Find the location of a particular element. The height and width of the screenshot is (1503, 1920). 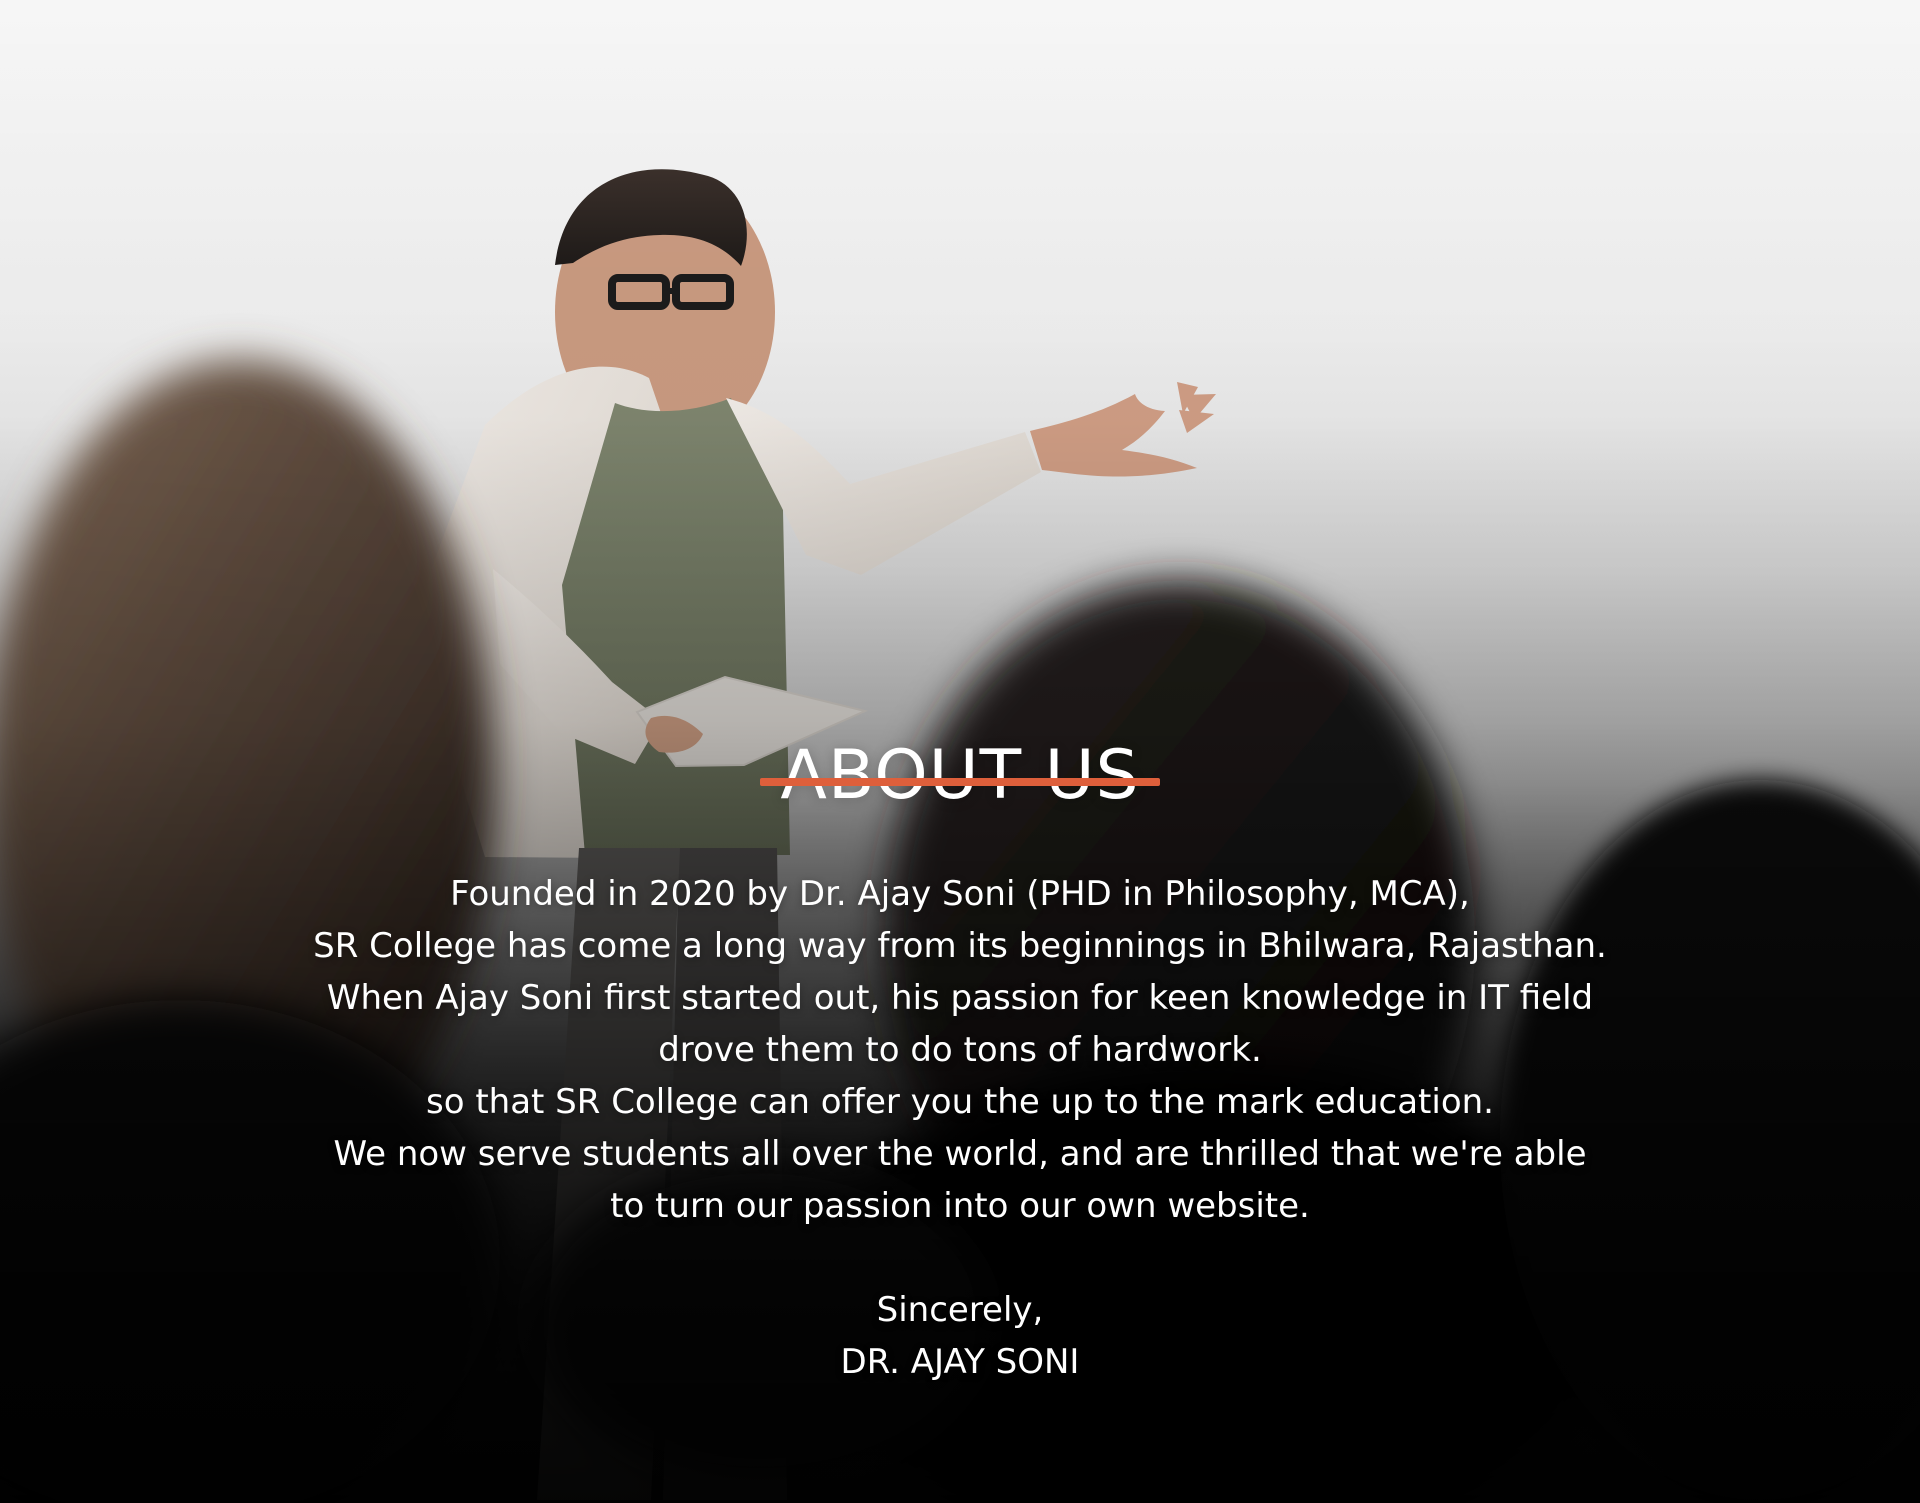

signoff-name: DR. AJAY SONI is located at coordinates (960, 1362).